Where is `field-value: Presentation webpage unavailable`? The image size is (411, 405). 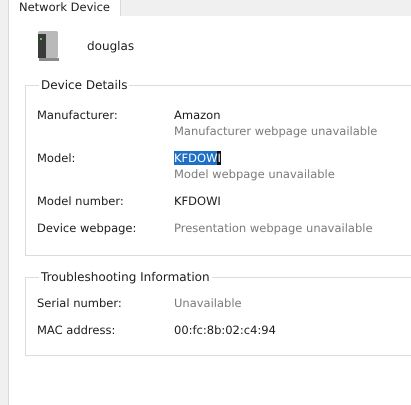 field-value: Presentation webpage unavailable is located at coordinates (273, 228).